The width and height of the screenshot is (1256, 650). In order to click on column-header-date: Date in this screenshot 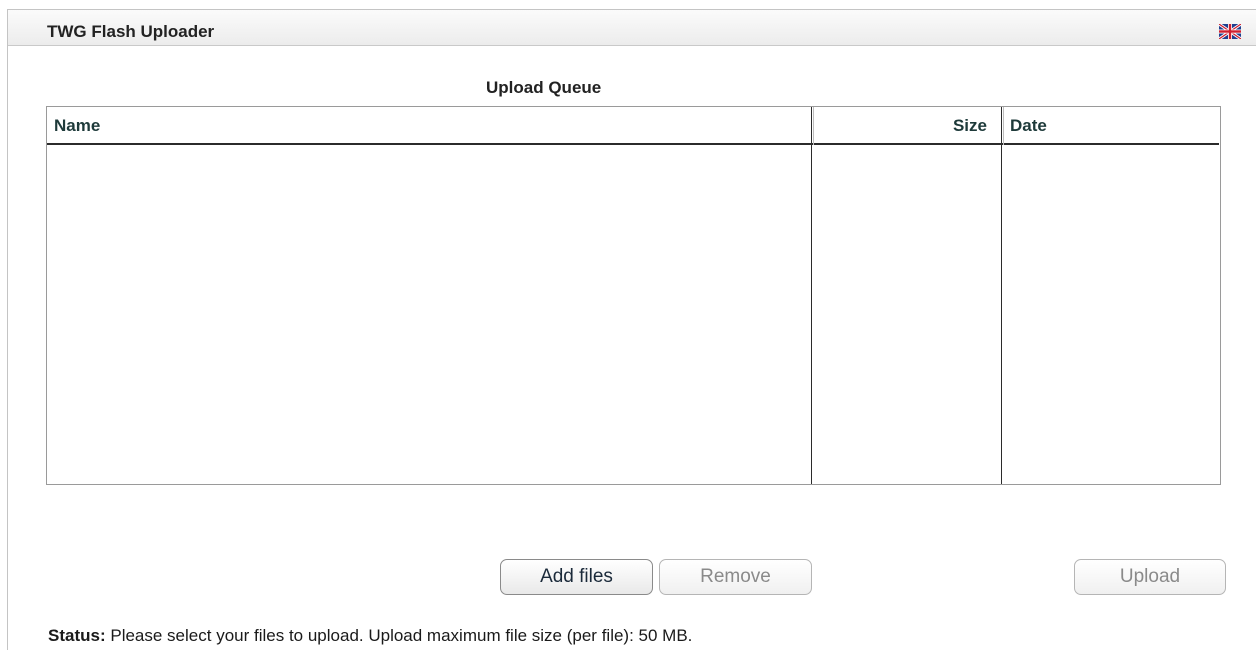, I will do `click(1028, 126)`.